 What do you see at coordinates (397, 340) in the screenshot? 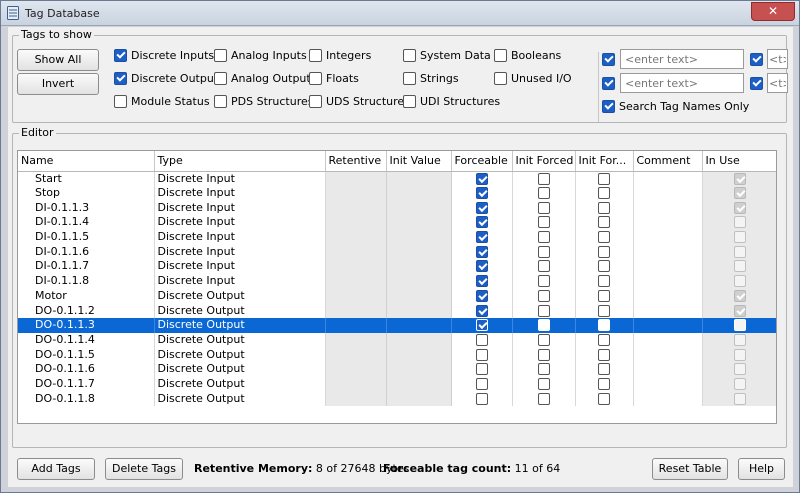
I see `table-row: DO-0.1.1.4 Discrete Output` at bounding box center [397, 340].